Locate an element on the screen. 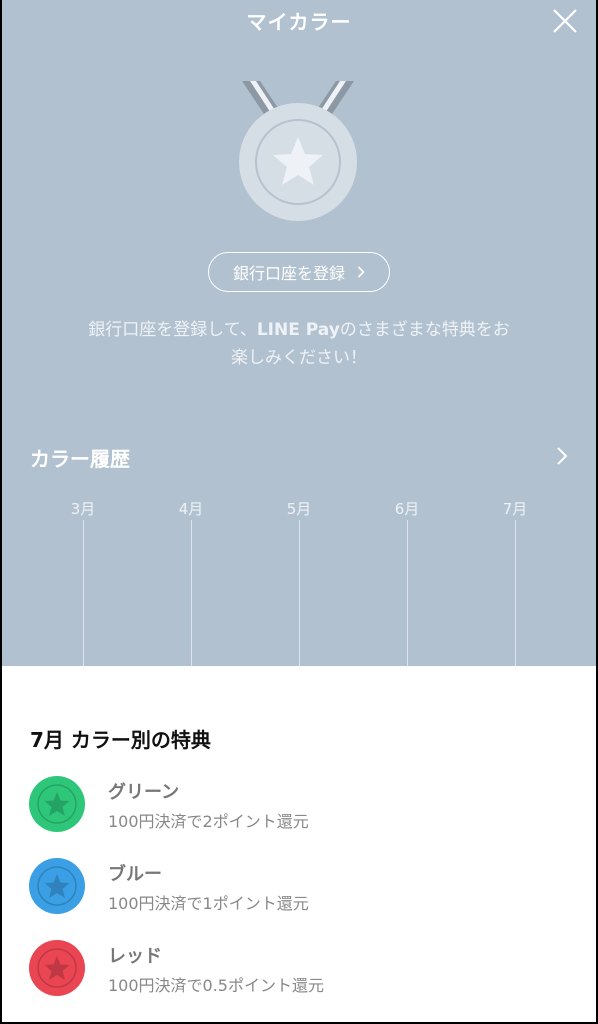 This screenshot has height=1024, width=598. benefit-item-green: グリーン 100円決済で2ポイント還元 is located at coordinates (298, 804).